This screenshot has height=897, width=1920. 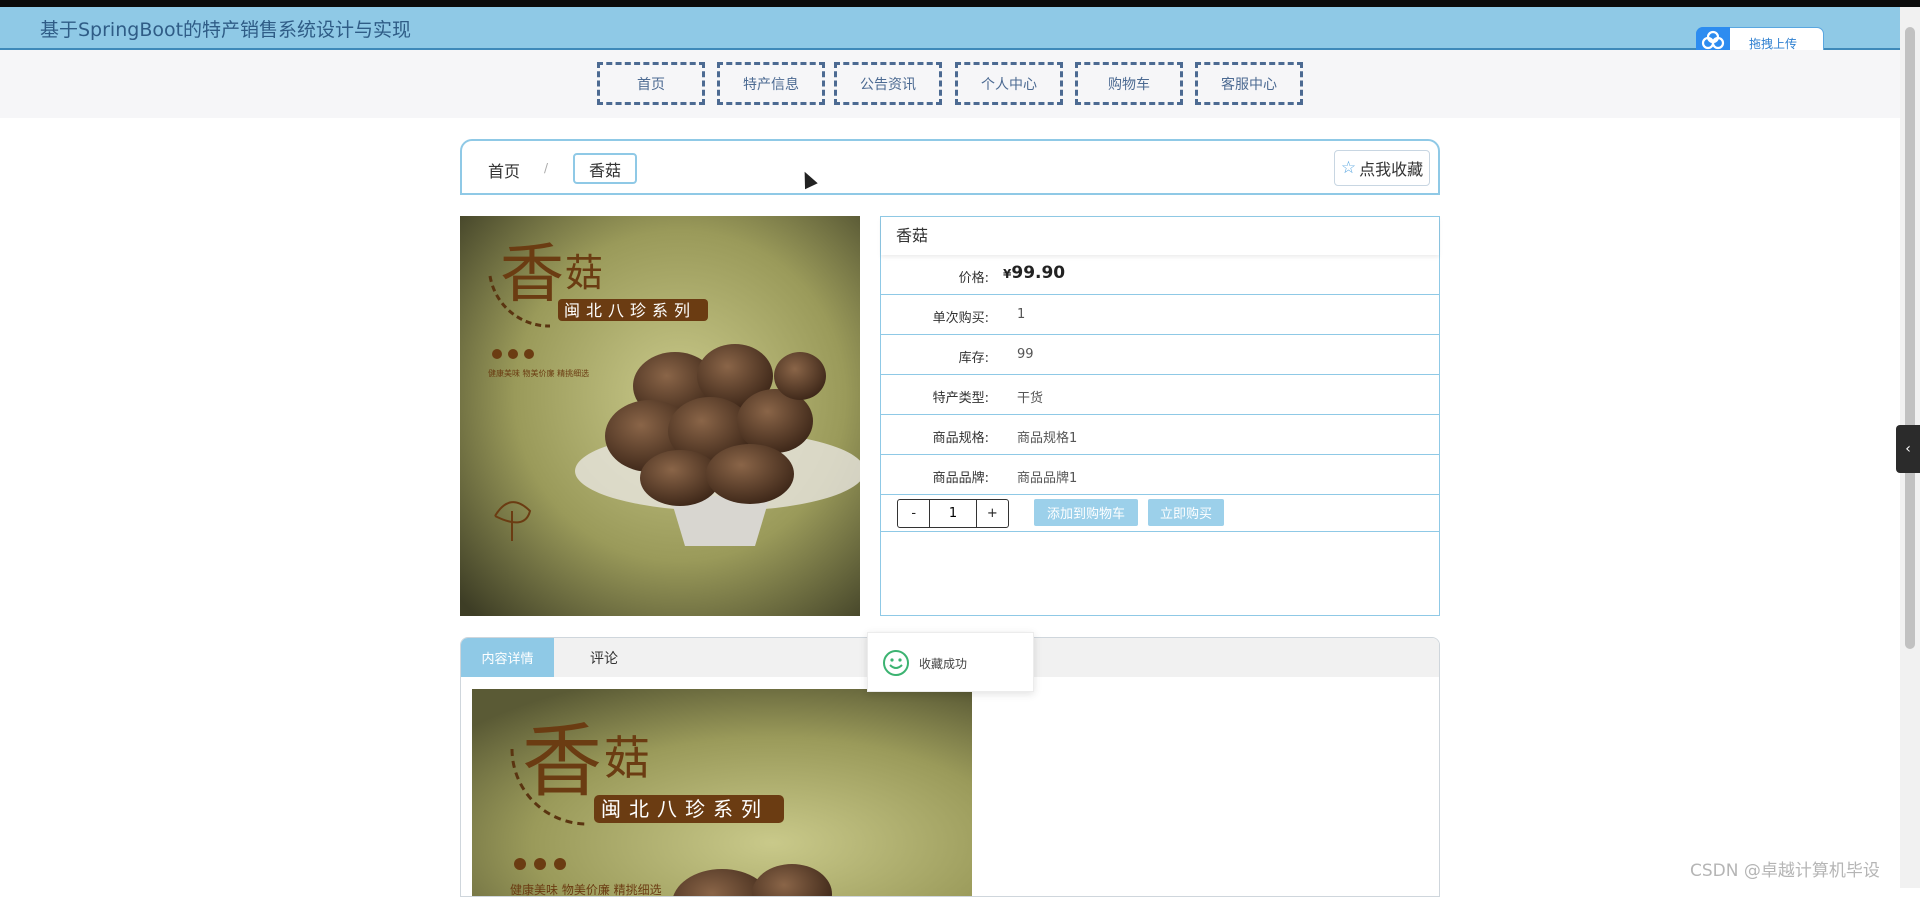 I want to click on image-title-small: 菇, so click(x=584, y=273).